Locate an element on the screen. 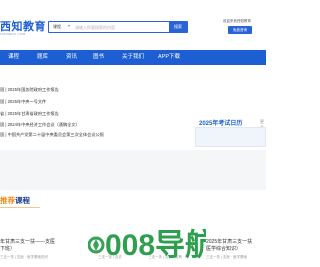  course-title: 年甘肃三支一扶——支医 is located at coordinates (28, 242).